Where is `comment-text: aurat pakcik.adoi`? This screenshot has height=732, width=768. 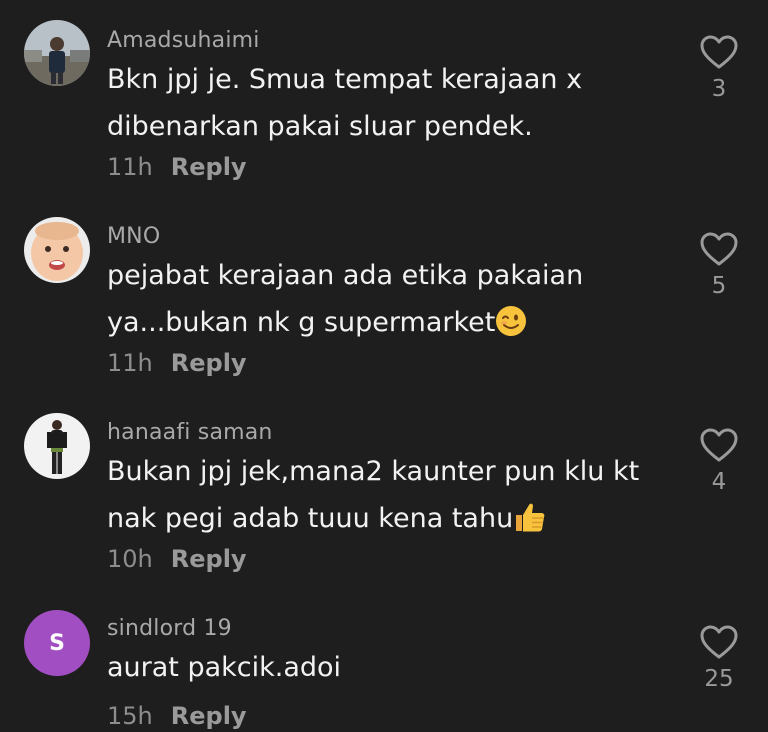
comment-text: aurat pakcik.adoi is located at coordinates (387, 667).